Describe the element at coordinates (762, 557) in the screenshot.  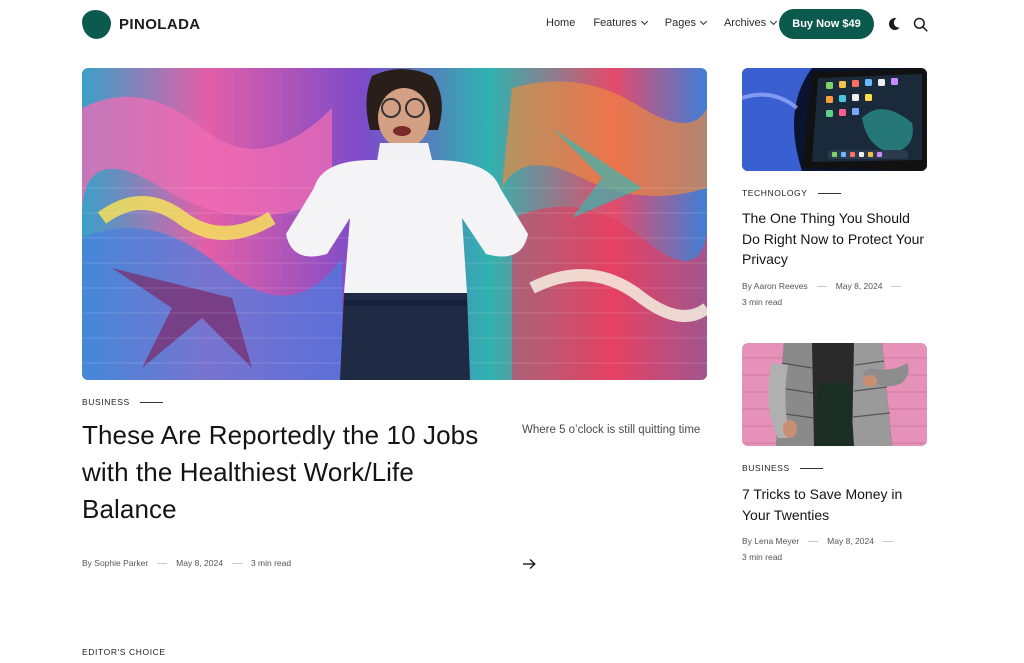
I see `side-post-2-read-time: 3 min read` at that location.